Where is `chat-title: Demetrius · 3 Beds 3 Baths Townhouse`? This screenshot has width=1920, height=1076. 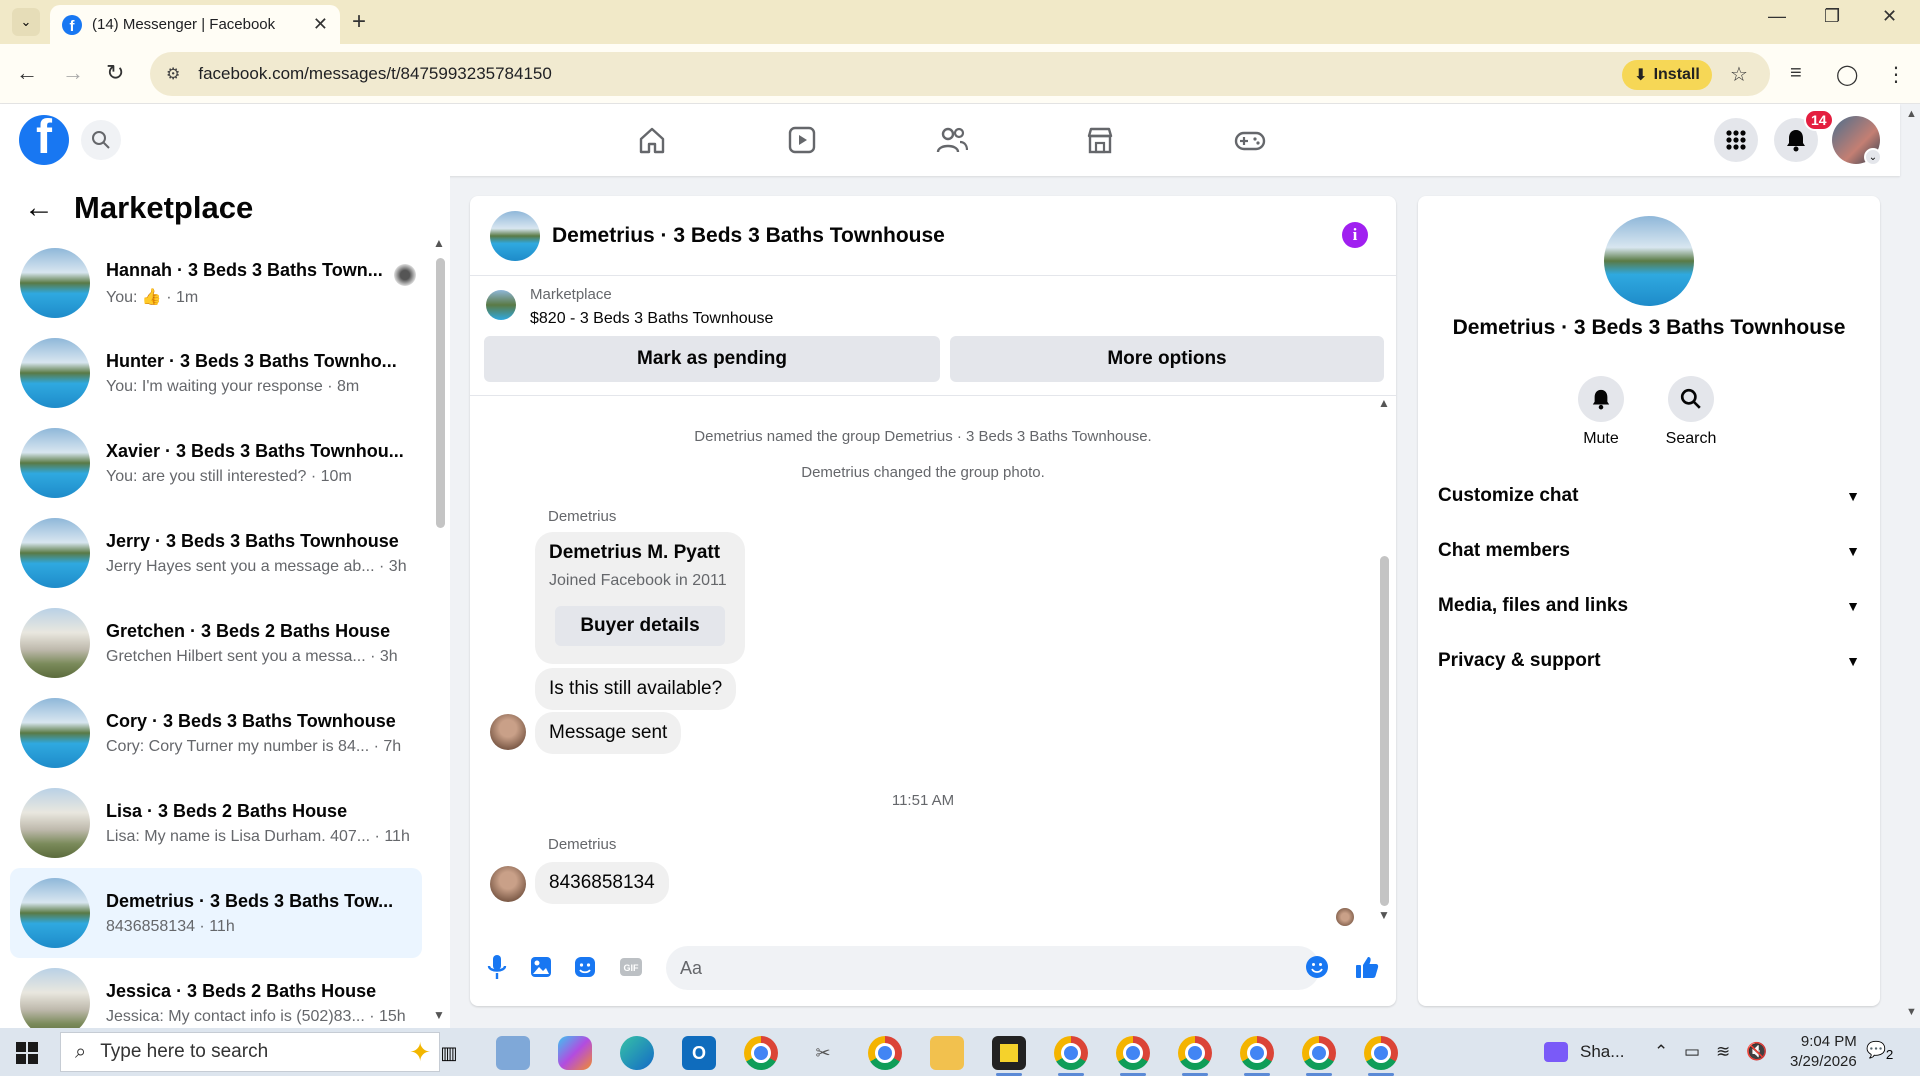
chat-title: Demetrius · 3 Beds 3 Baths Townhouse is located at coordinates (748, 236).